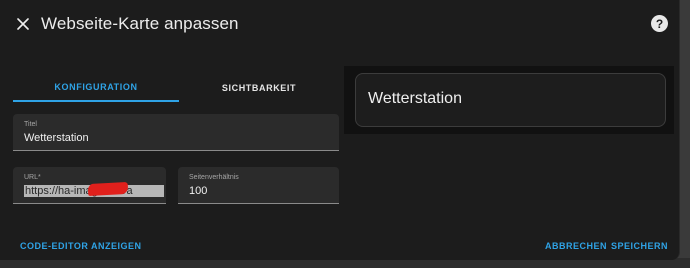  What do you see at coordinates (176, 132) in the screenshot?
I see `title-field: Titel Wetterstation` at bounding box center [176, 132].